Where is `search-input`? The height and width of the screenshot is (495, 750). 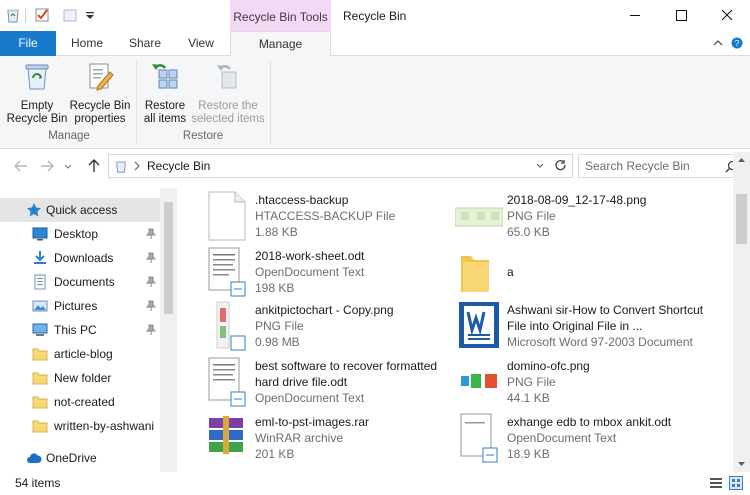 search-input is located at coordinates (652, 166).